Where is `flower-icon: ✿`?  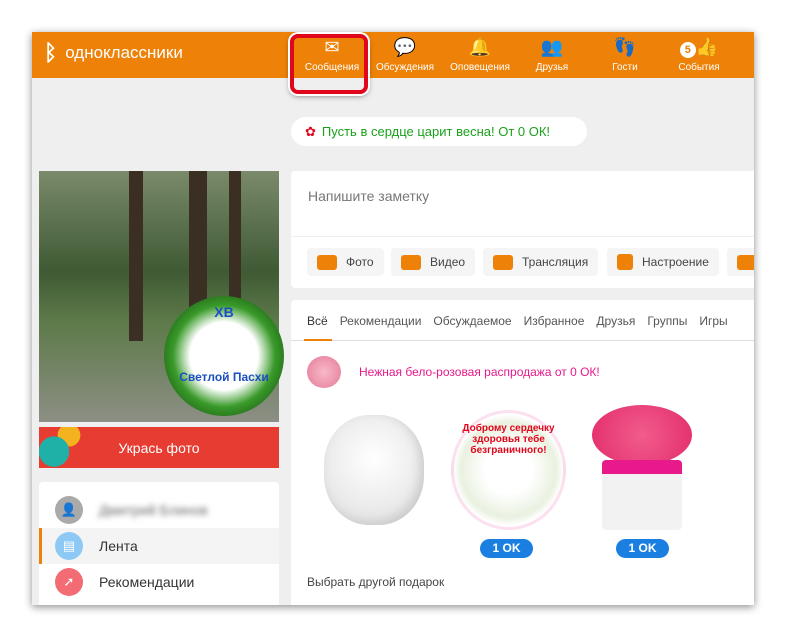
flower-icon: ✿ is located at coordinates (310, 131).